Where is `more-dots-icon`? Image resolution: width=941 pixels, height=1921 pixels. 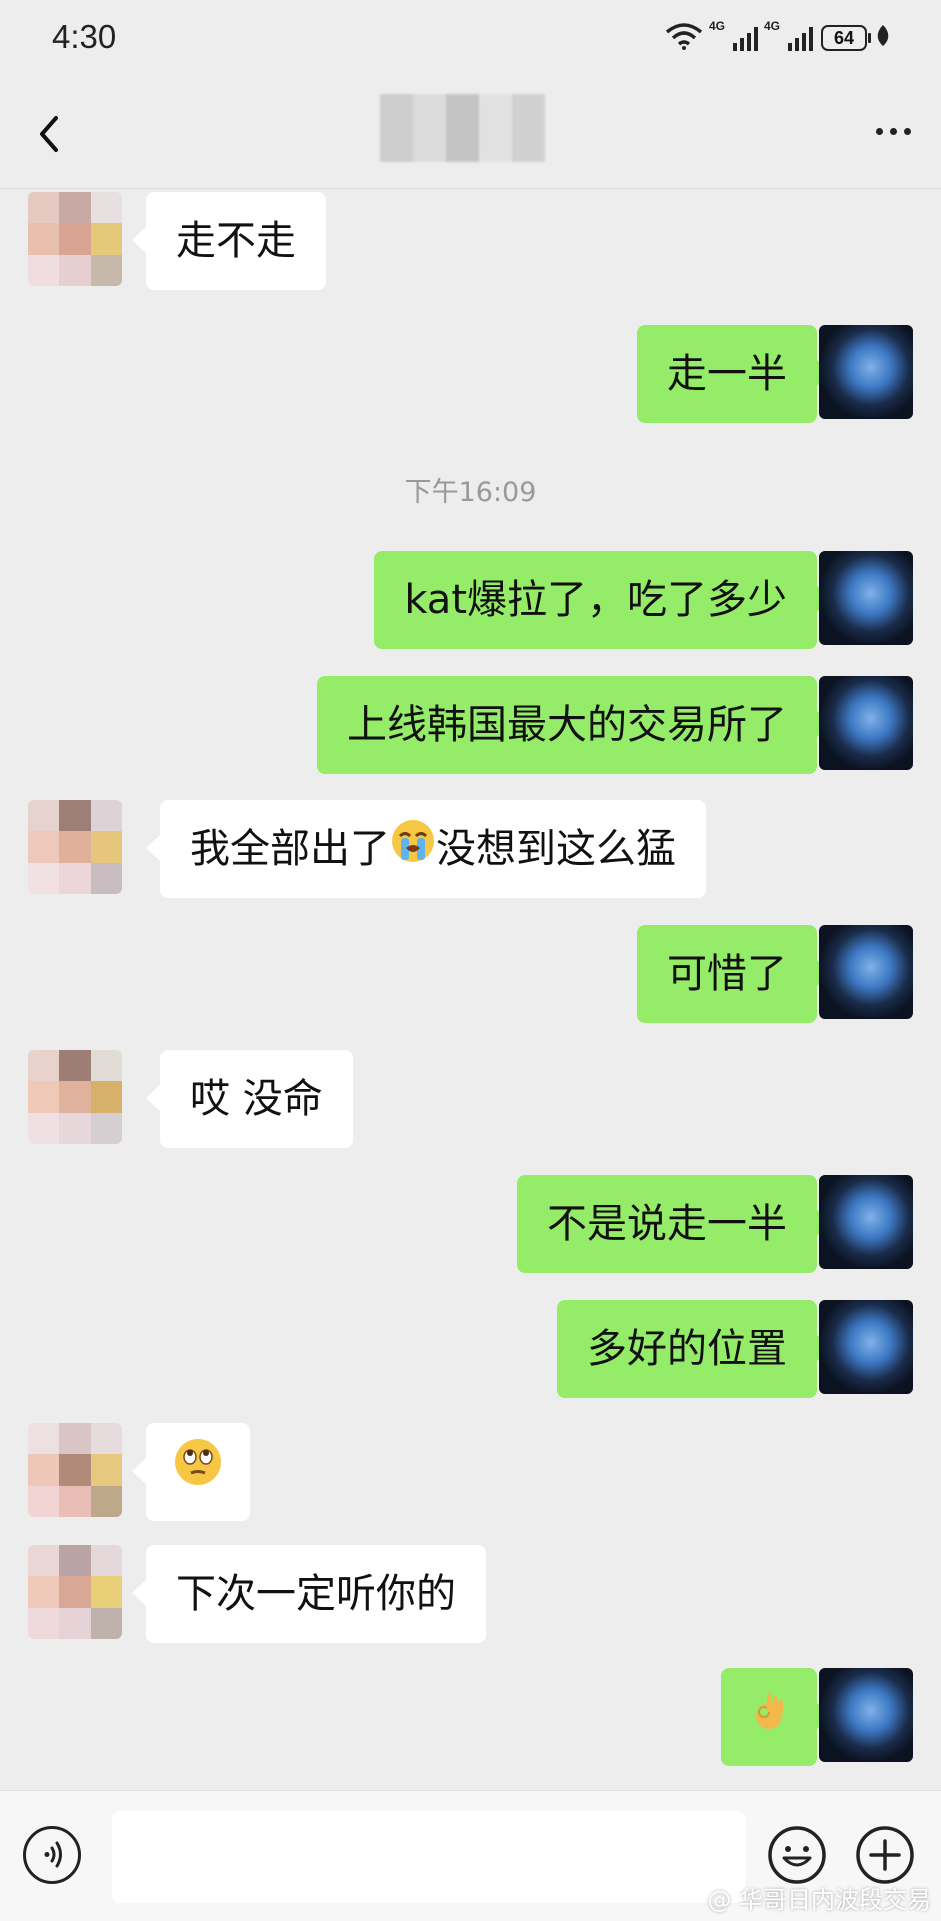 more-dots-icon is located at coordinates (893, 131).